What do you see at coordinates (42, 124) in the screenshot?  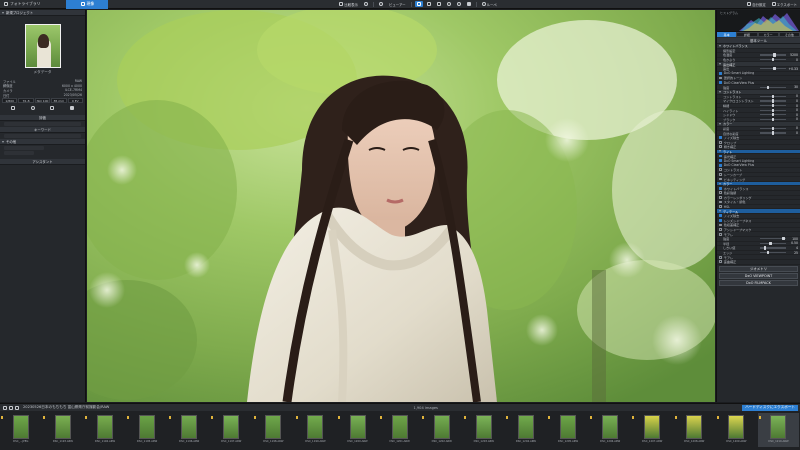 I see `rating-field` at bounding box center [42, 124].